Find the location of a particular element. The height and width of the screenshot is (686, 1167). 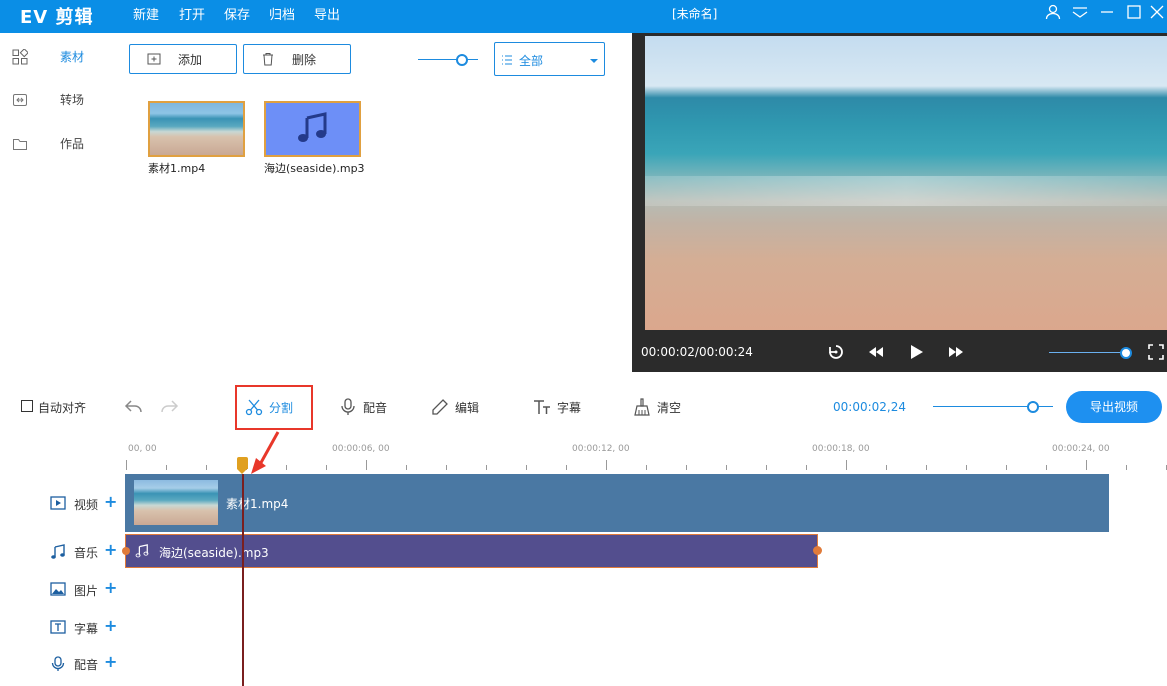

minimize-icon is located at coordinates (1108, 13).